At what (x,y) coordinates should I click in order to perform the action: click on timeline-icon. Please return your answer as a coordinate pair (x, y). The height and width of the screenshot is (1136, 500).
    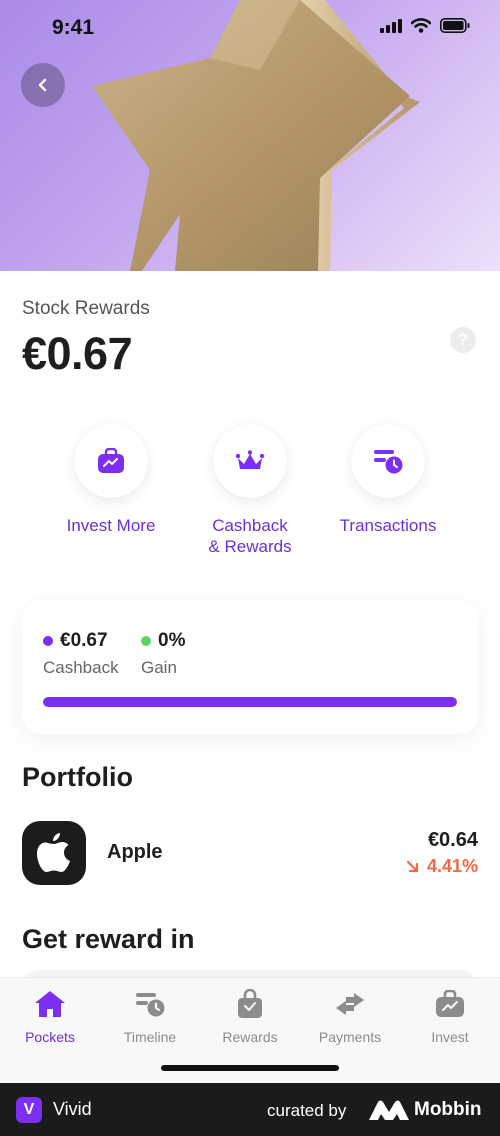
    Looking at the image, I should click on (150, 1005).